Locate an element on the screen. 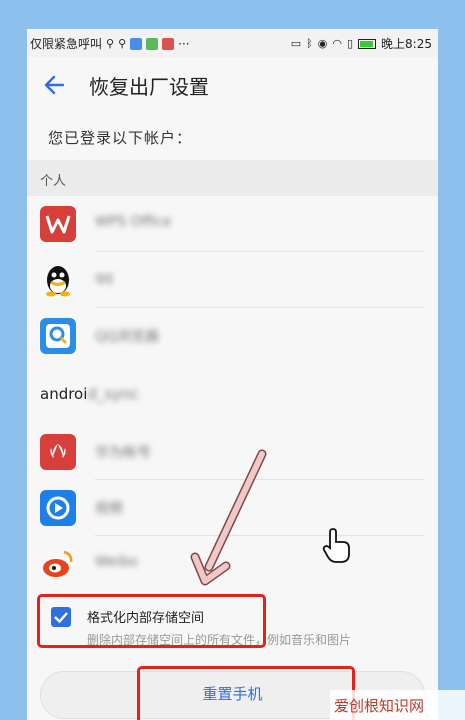  watermark: 爱创根知识网 is located at coordinates (397, 705).